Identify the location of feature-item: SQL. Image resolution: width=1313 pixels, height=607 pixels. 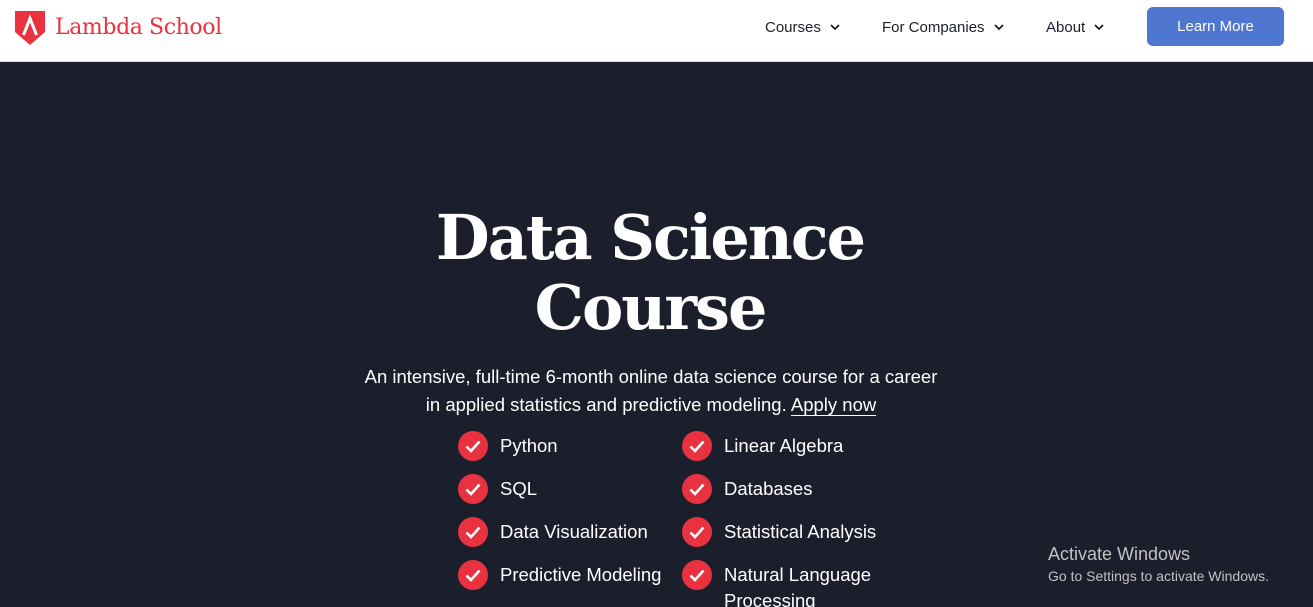
(574, 489).